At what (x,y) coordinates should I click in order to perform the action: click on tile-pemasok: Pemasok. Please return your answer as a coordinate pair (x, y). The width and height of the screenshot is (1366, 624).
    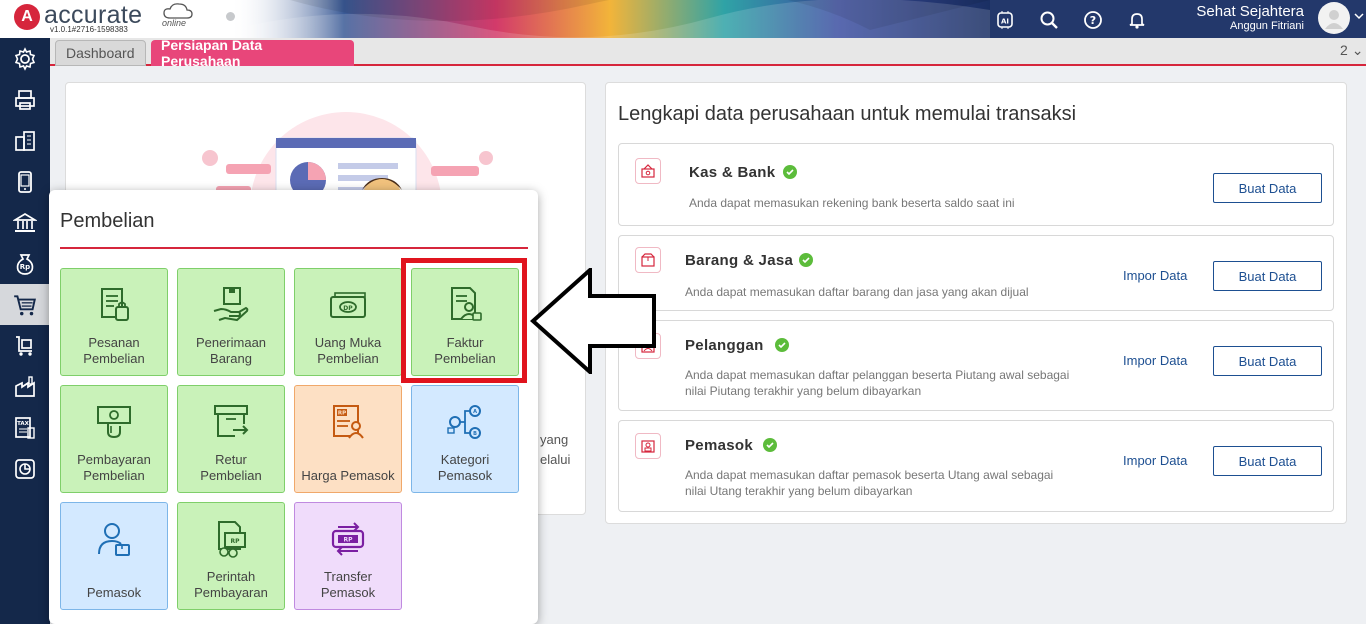
    Looking at the image, I should click on (114, 556).